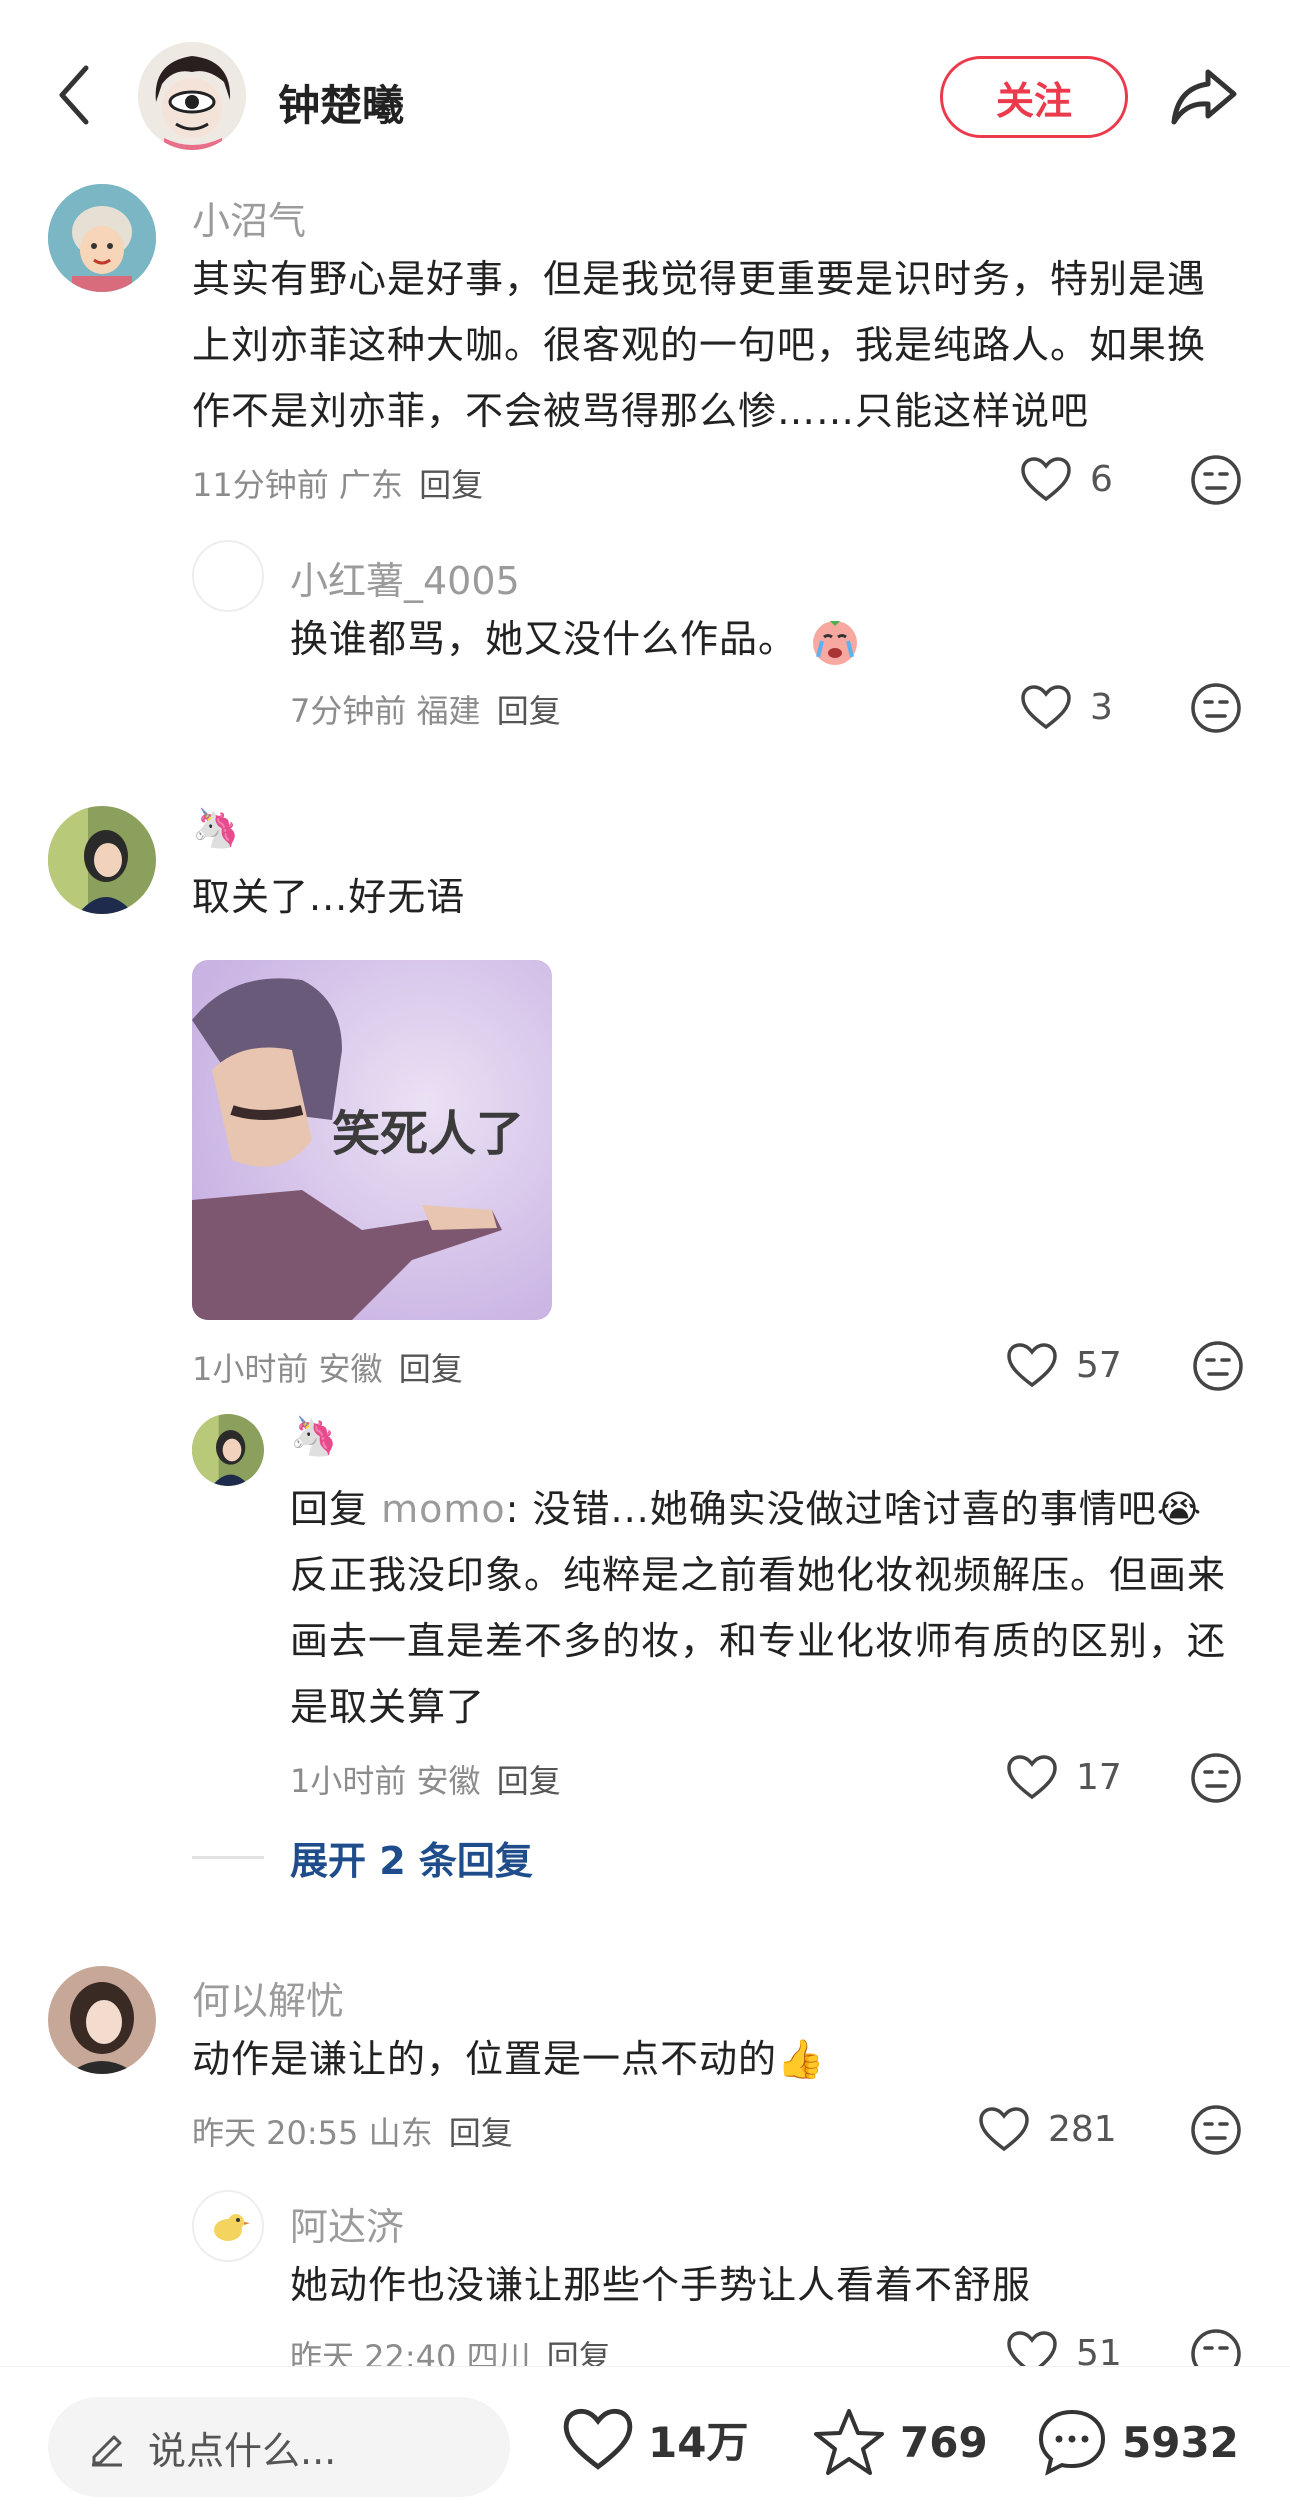 This screenshot has width=1290, height=2507. What do you see at coordinates (1180, 2442) in the screenshot?
I see `comment-count: 5932` at bounding box center [1180, 2442].